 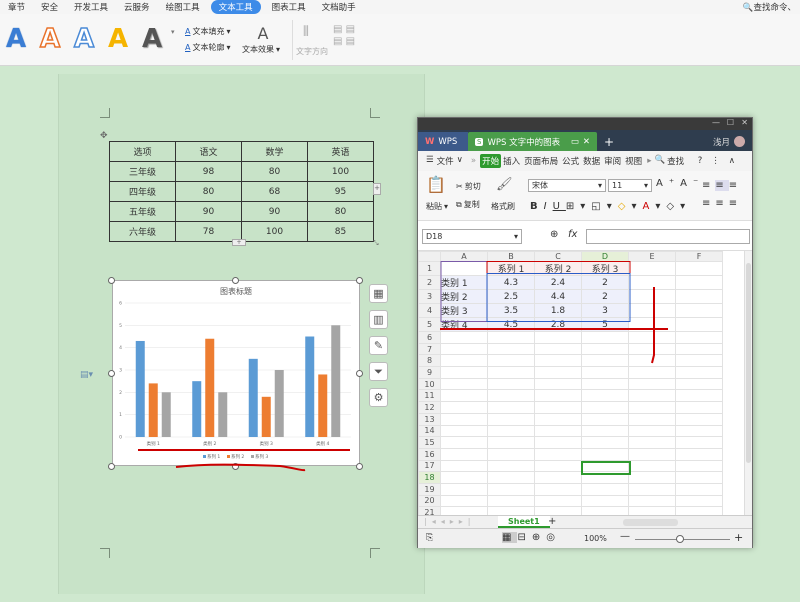 I want to click on font-size-buttons: A⁺A⁻, so click(x=680, y=183).